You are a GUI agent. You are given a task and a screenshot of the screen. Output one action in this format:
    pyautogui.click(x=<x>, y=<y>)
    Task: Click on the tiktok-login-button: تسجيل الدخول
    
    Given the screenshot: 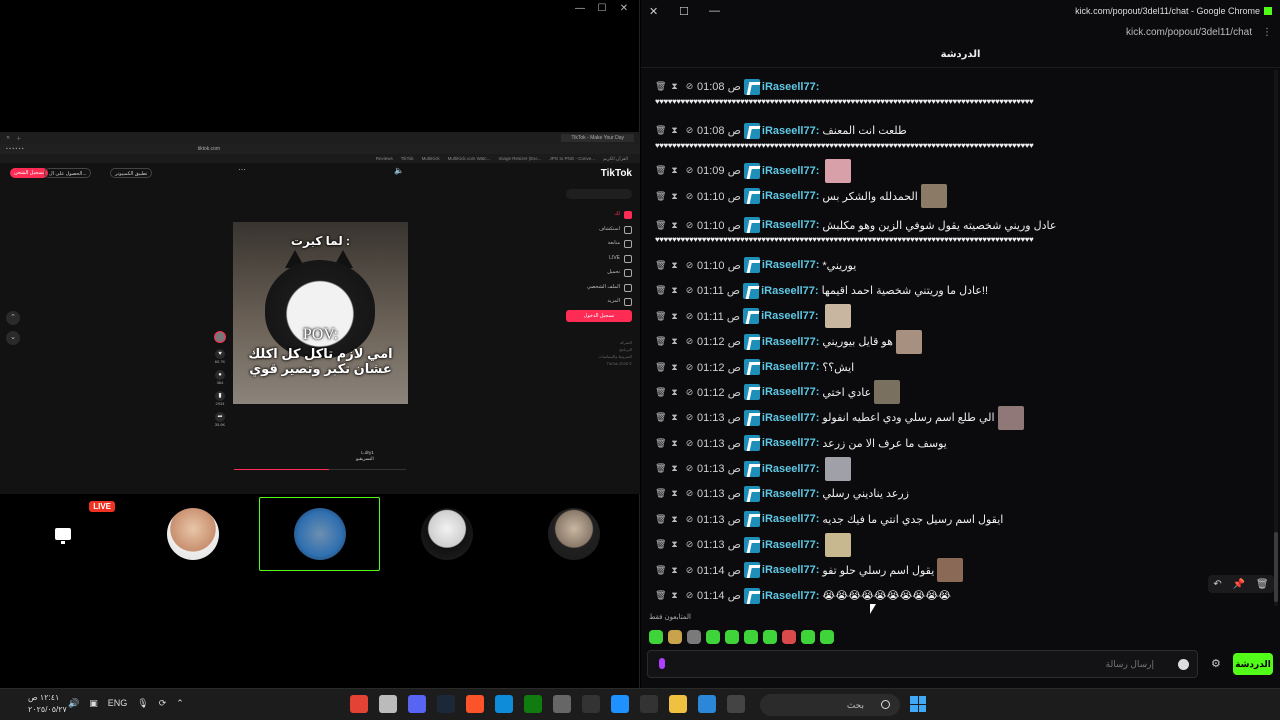 What is the action you would take?
    pyautogui.click(x=599, y=316)
    